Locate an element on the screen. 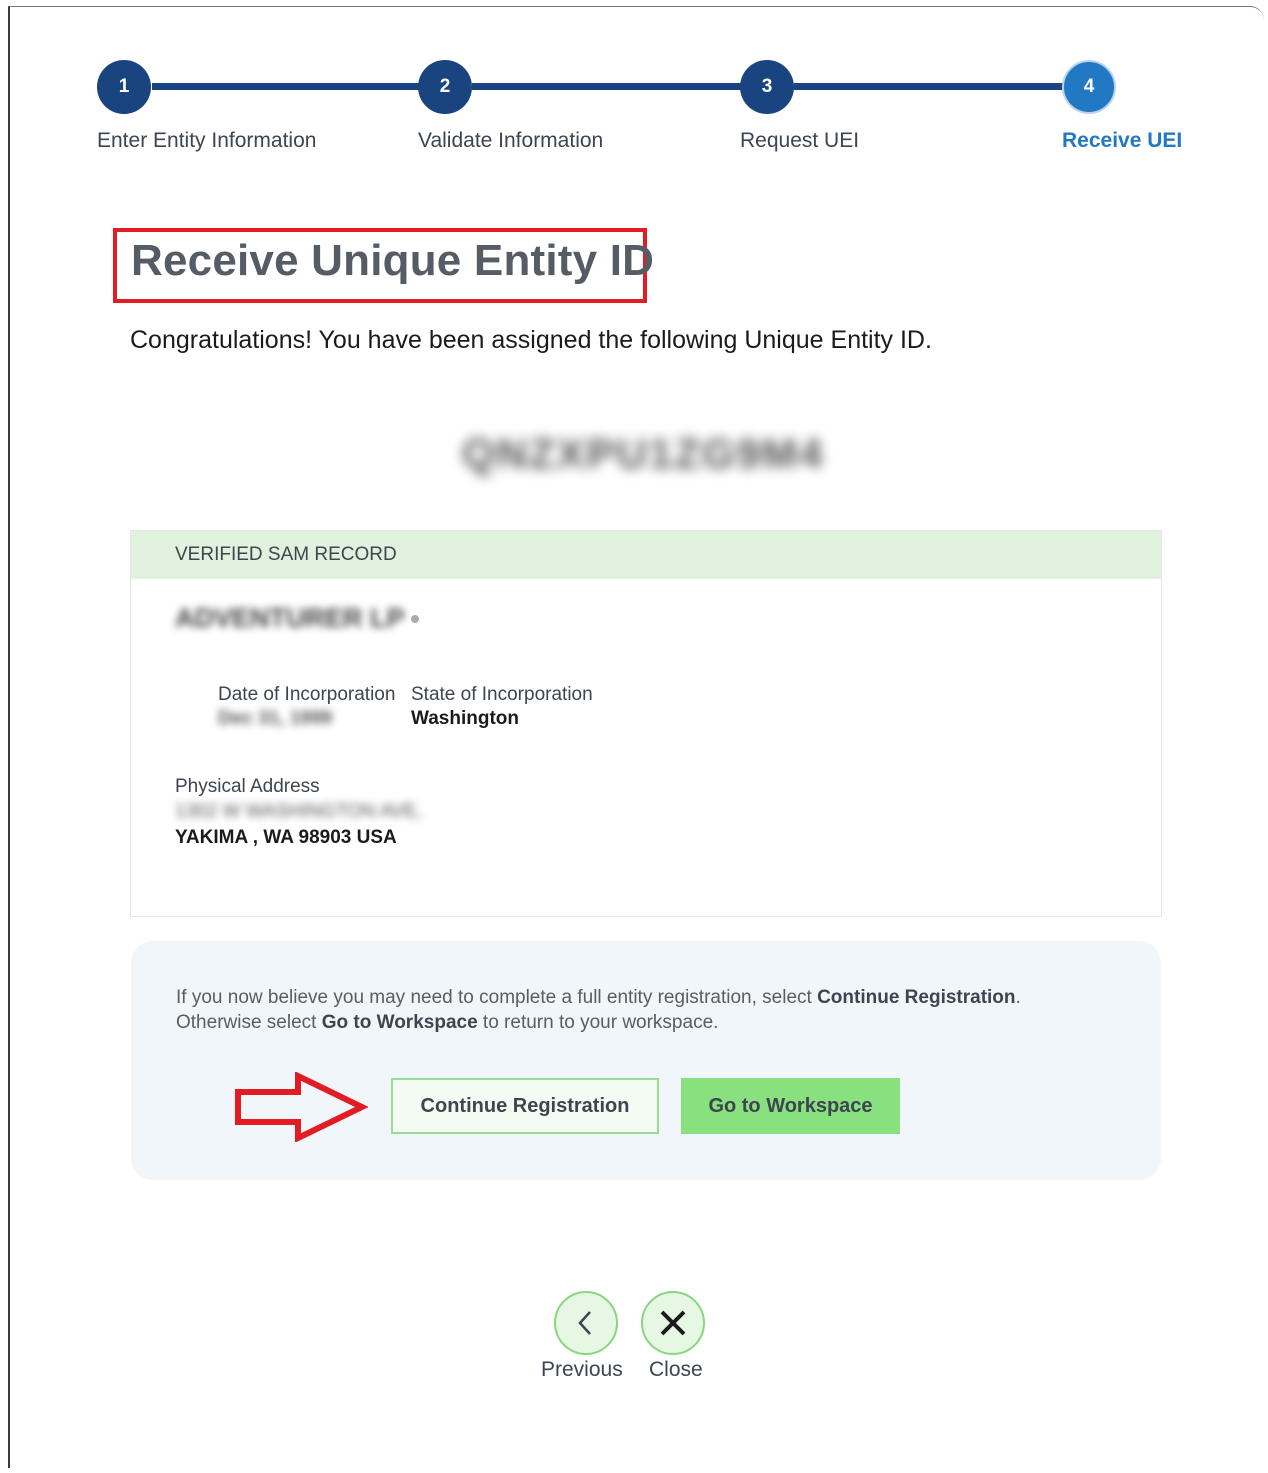  info-line2-text: Otherwise select is located at coordinates (249, 1022).